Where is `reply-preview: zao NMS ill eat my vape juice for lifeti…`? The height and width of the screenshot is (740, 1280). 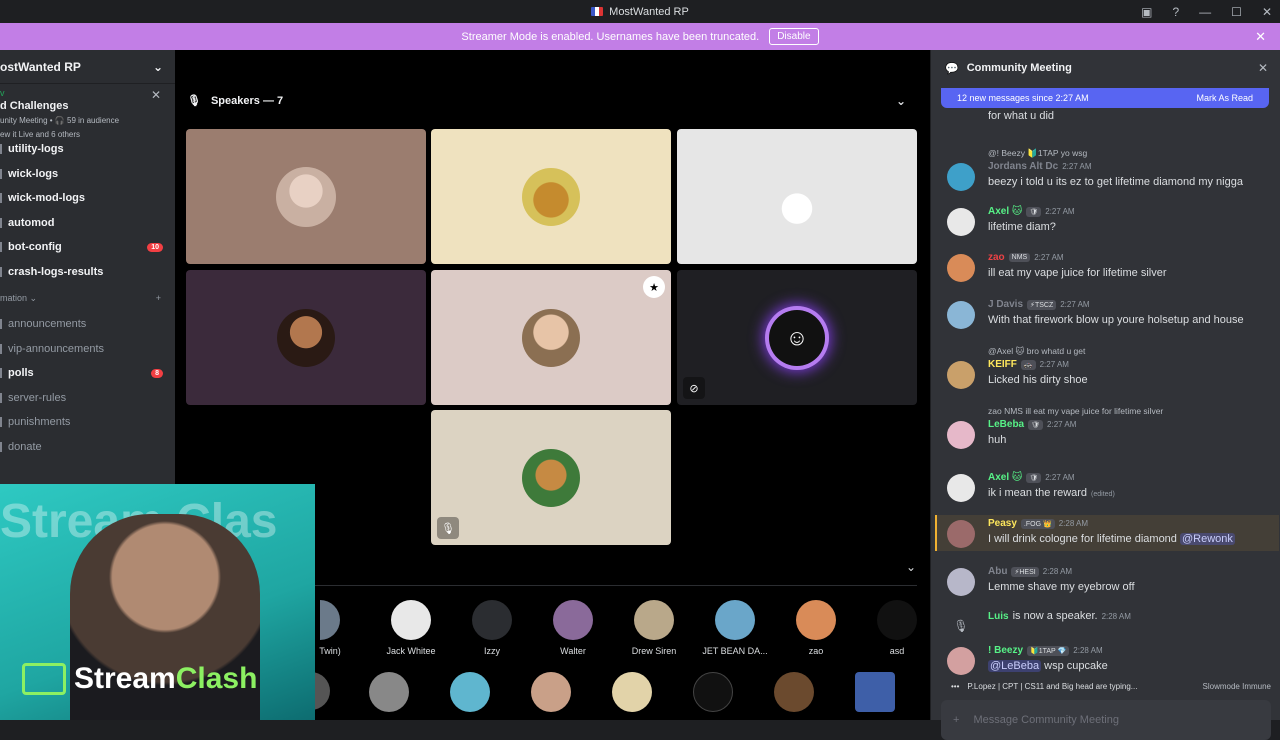
reply-preview: zao NMS ill eat my vape juice for lifeti… is located at coordinates (1075, 411).